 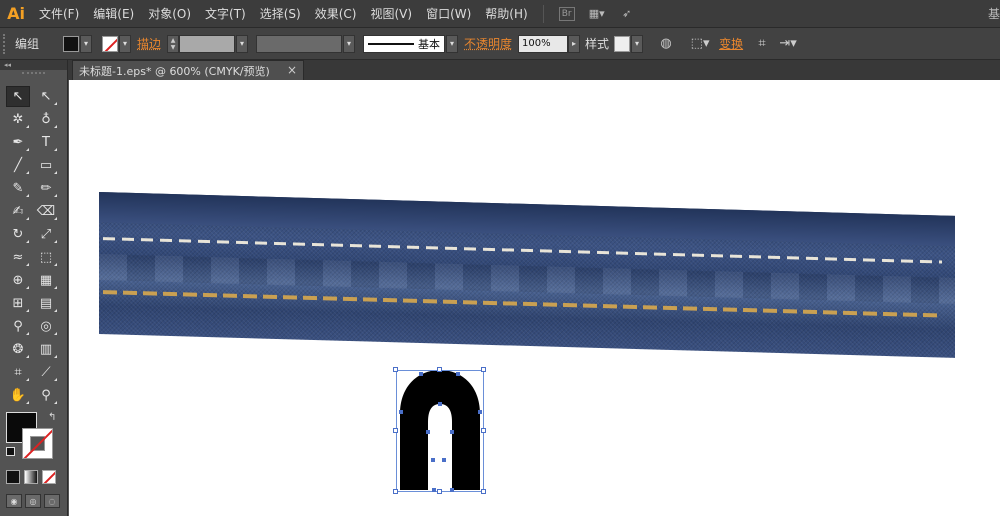 I want to click on line-segment-tool-icon: ╱, so click(x=18, y=165).